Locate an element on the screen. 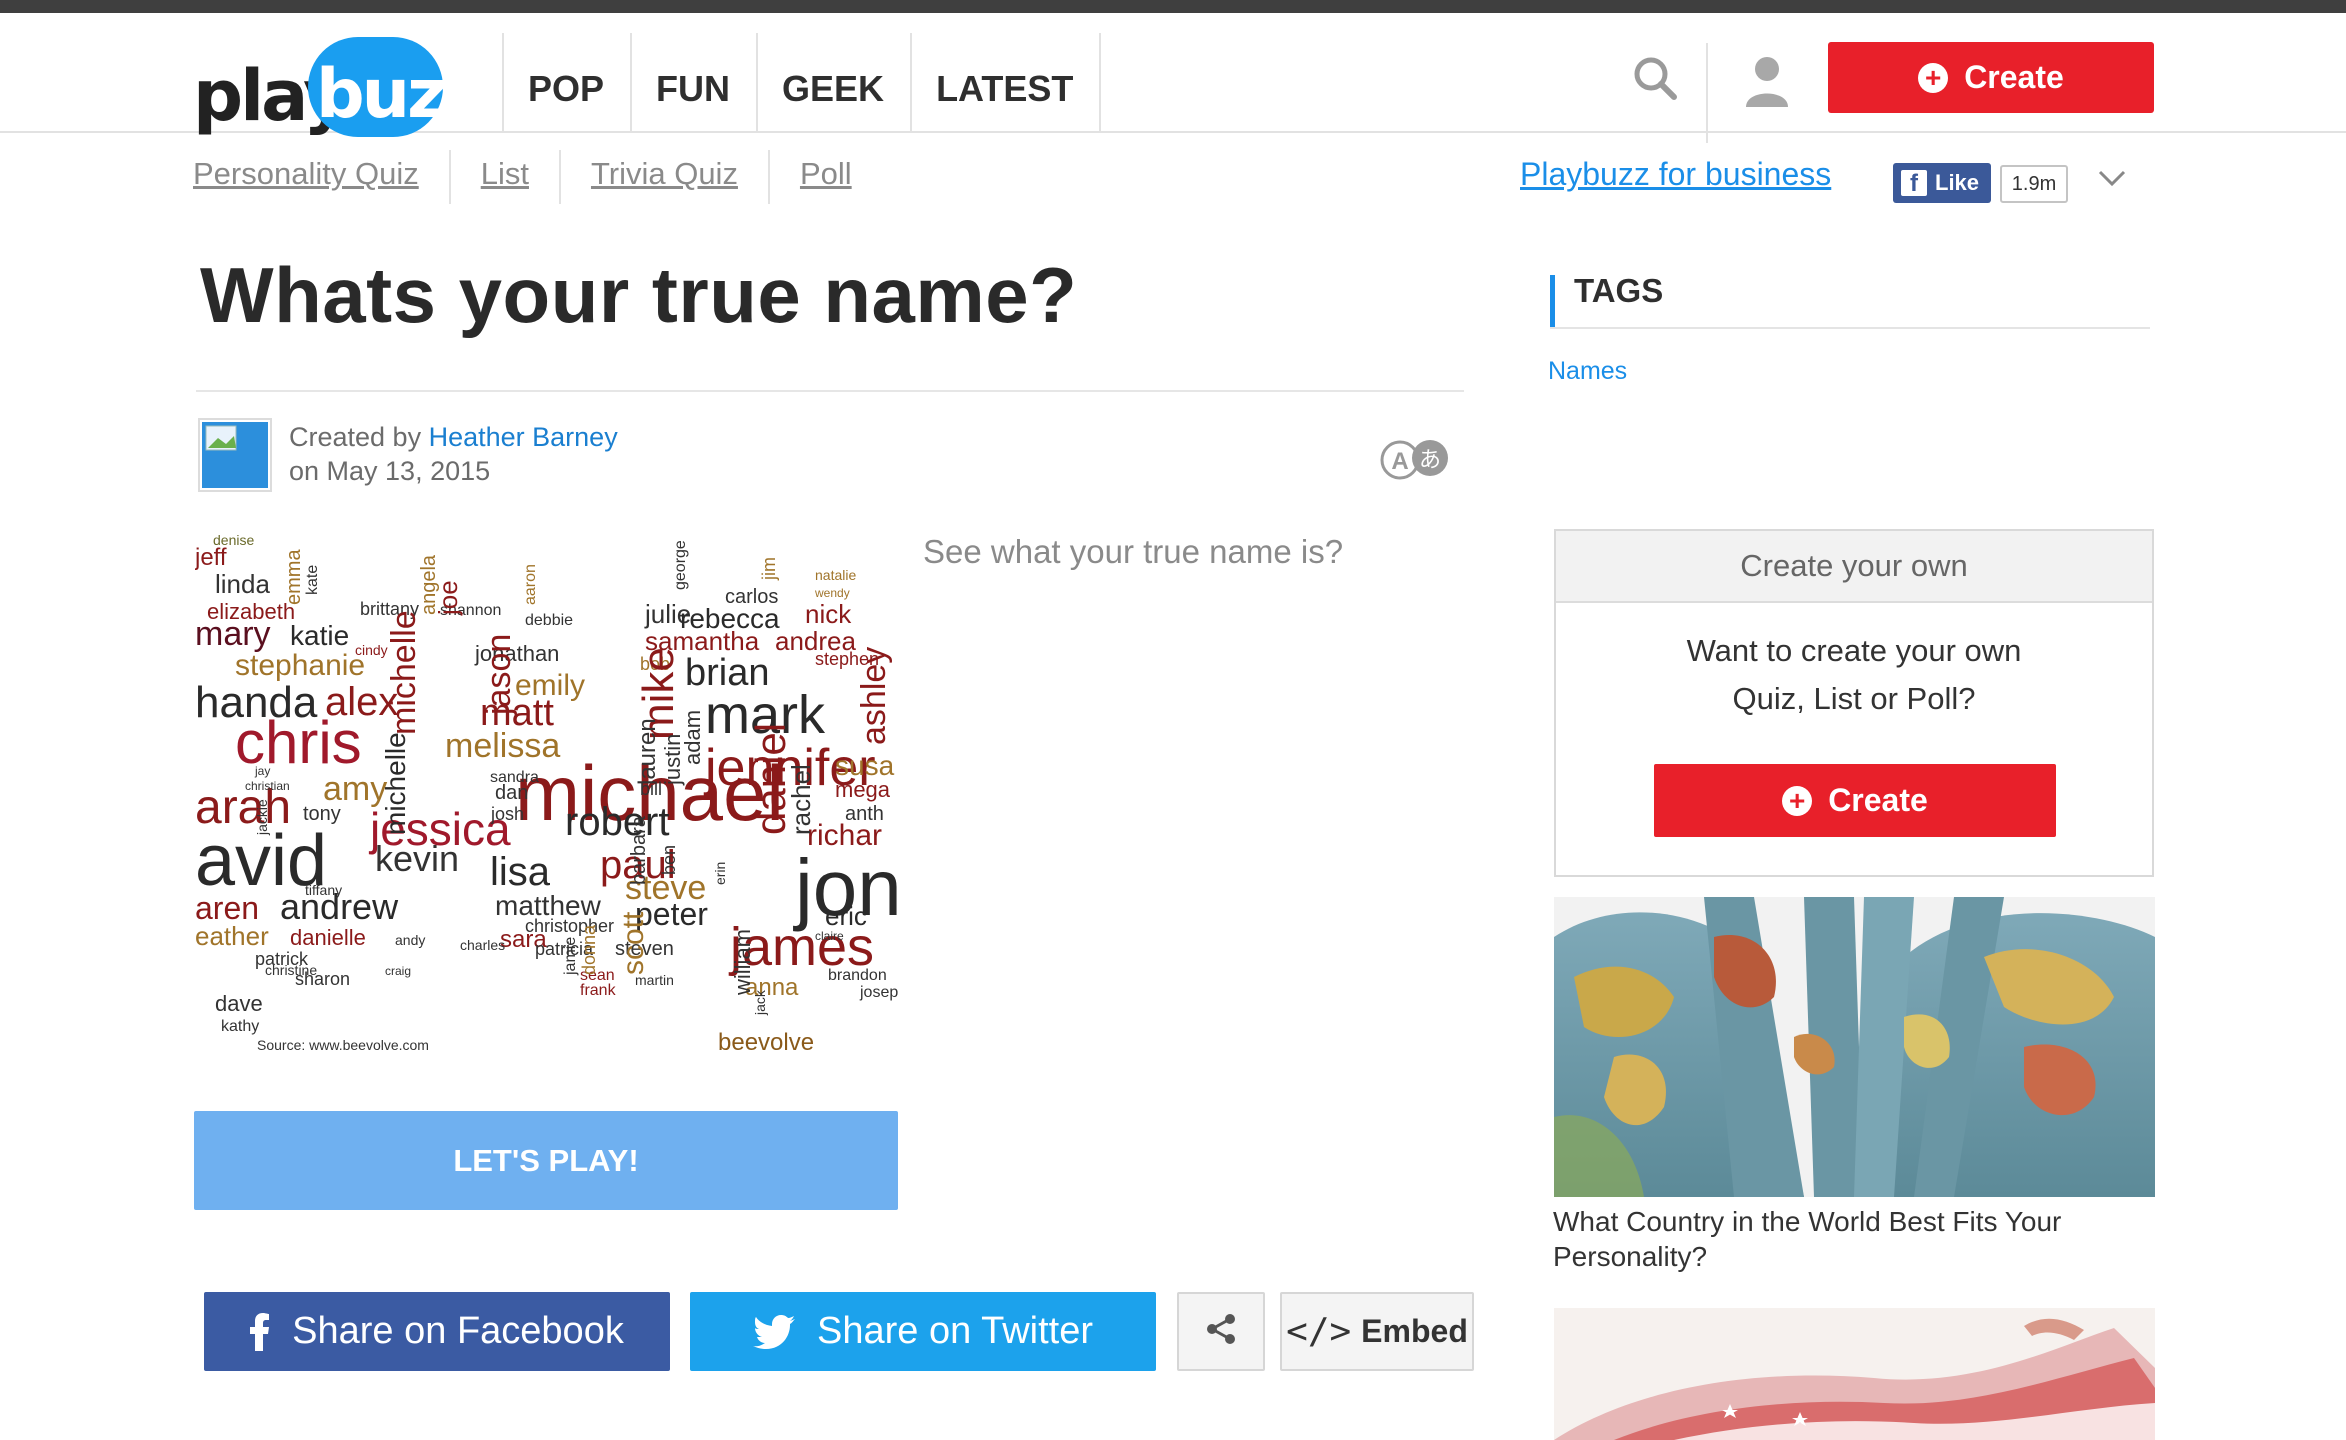  svg-text: nick is located at coordinates (828, 614).